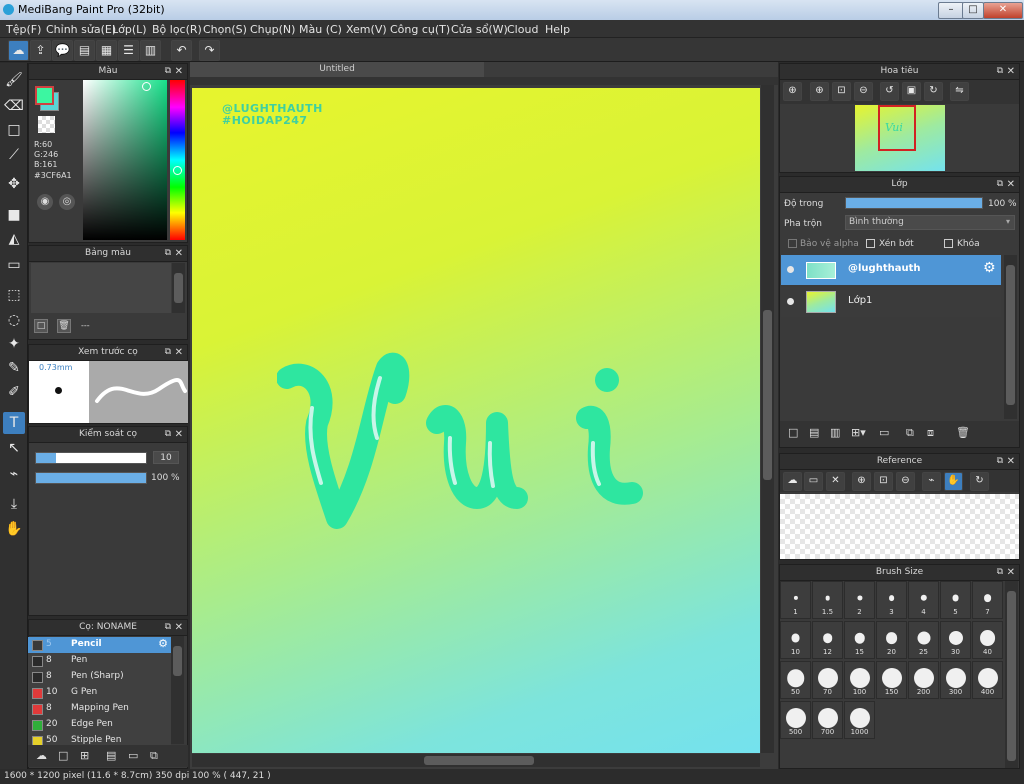 Image resolution: width=1024 pixels, height=784 pixels. What do you see at coordinates (84, 50) in the screenshot?
I see `chat-icon: ▤` at bounding box center [84, 50].